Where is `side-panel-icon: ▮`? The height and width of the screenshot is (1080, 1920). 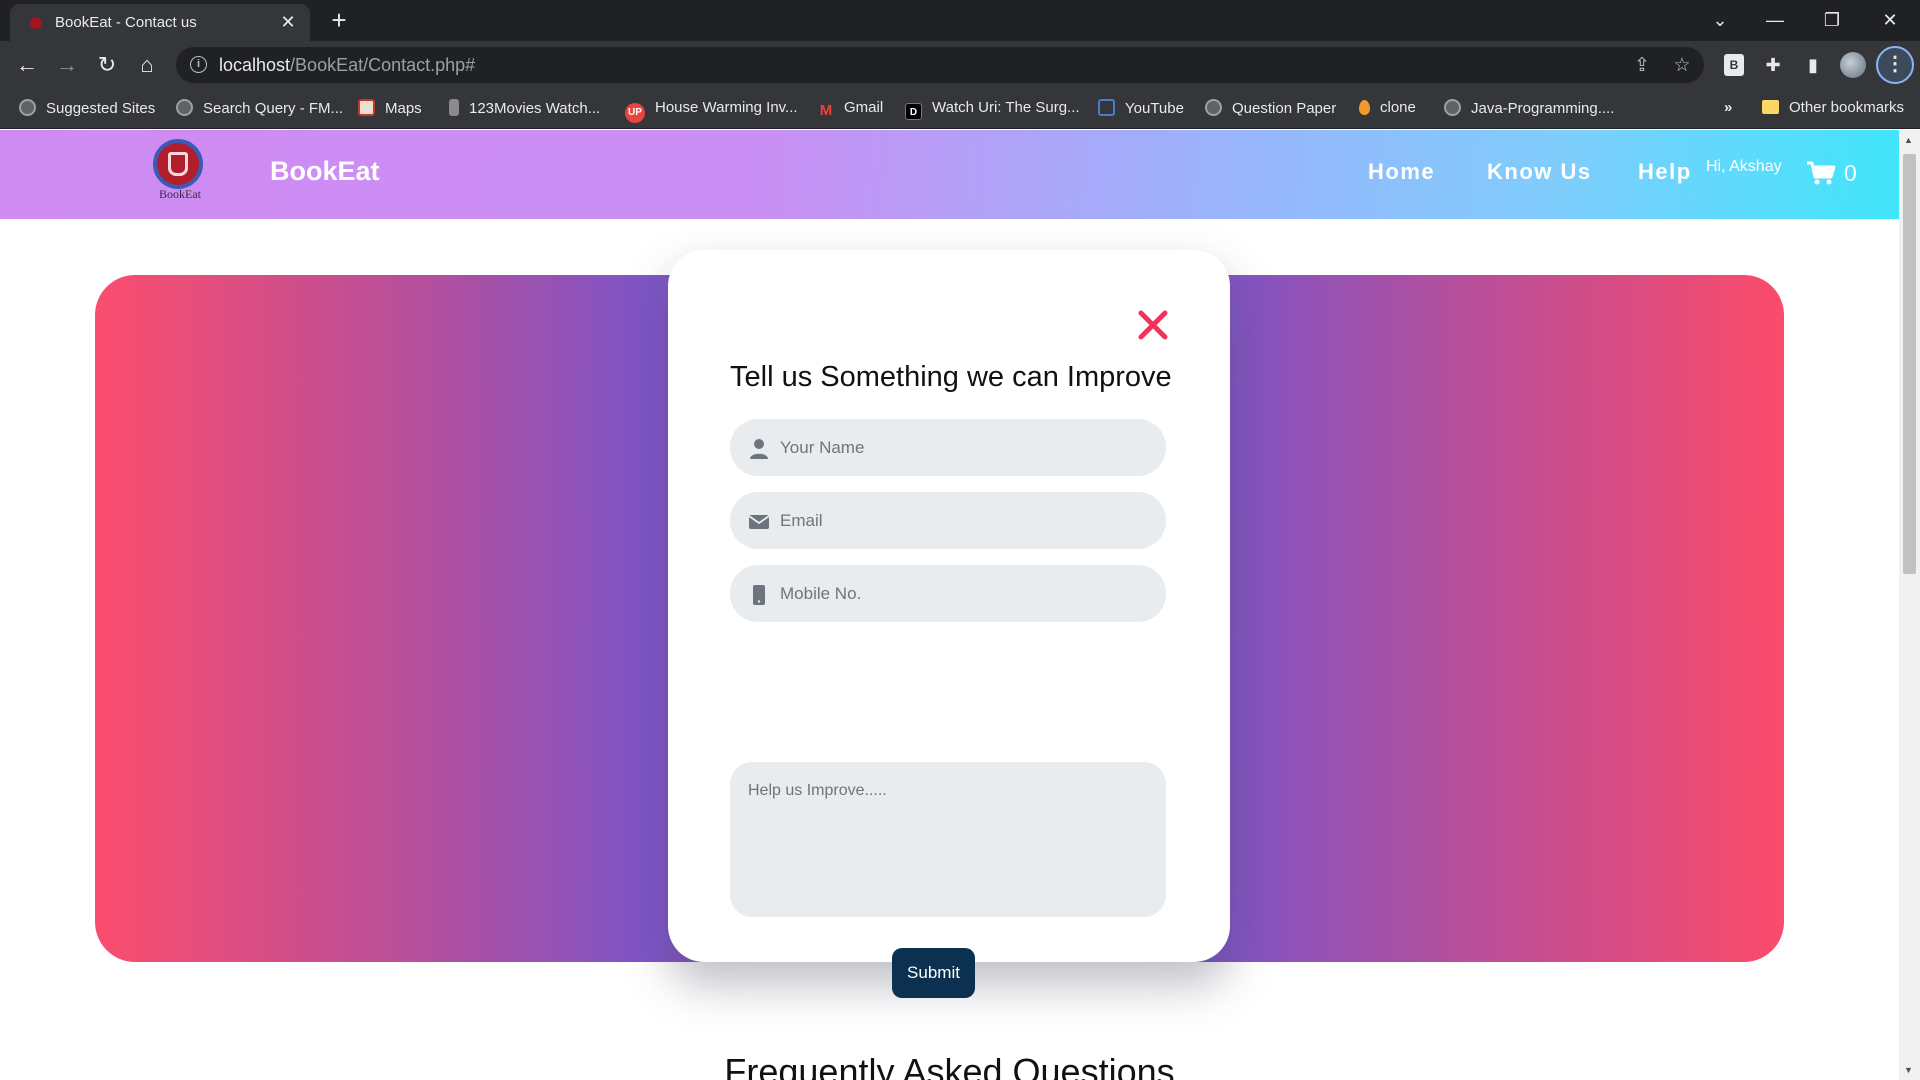 side-panel-icon: ▮ is located at coordinates (1813, 65).